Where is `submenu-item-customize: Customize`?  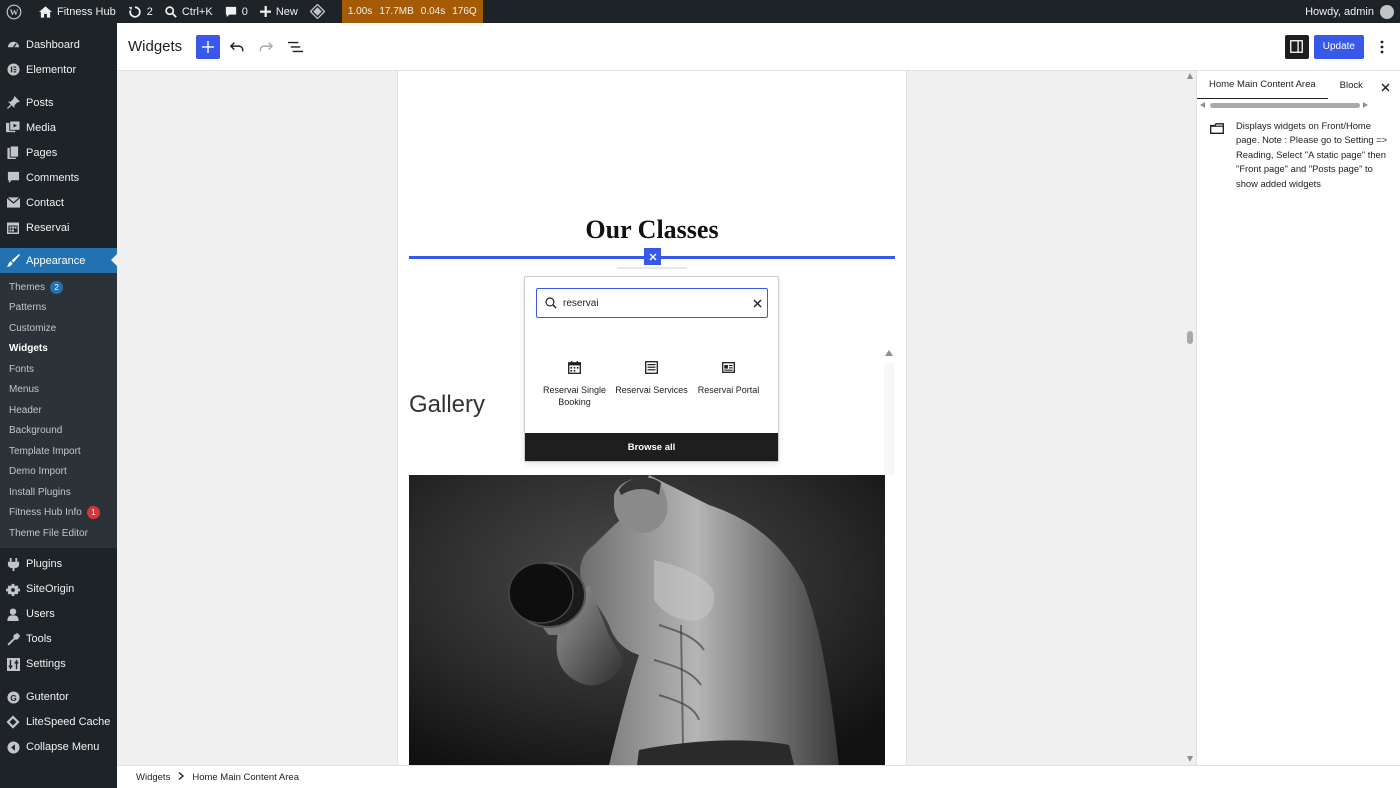
submenu-item-customize: Customize is located at coordinates (58, 328).